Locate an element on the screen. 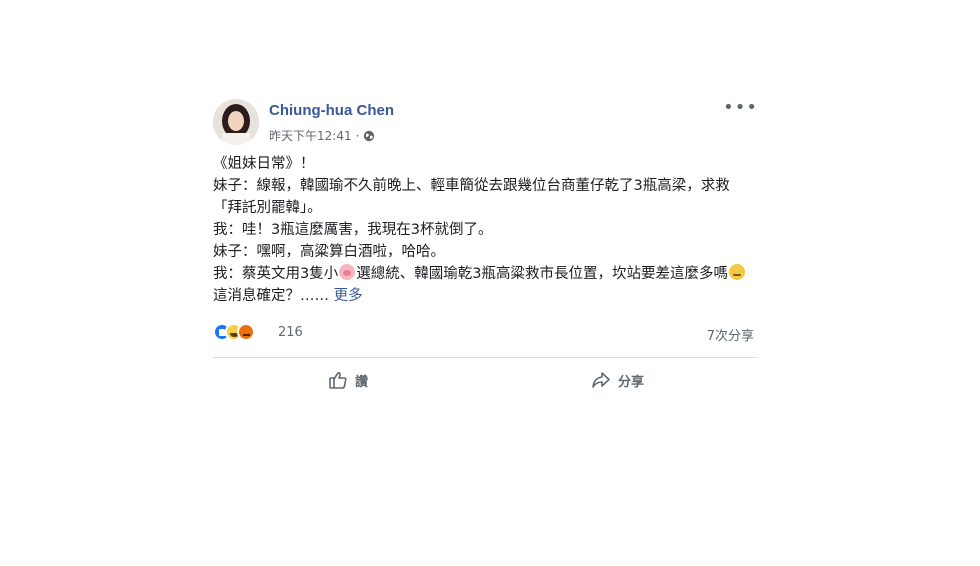 Image resolution: width=980 pixels, height=566 pixels. rolling-eyes-emoji is located at coordinates (736, 272).